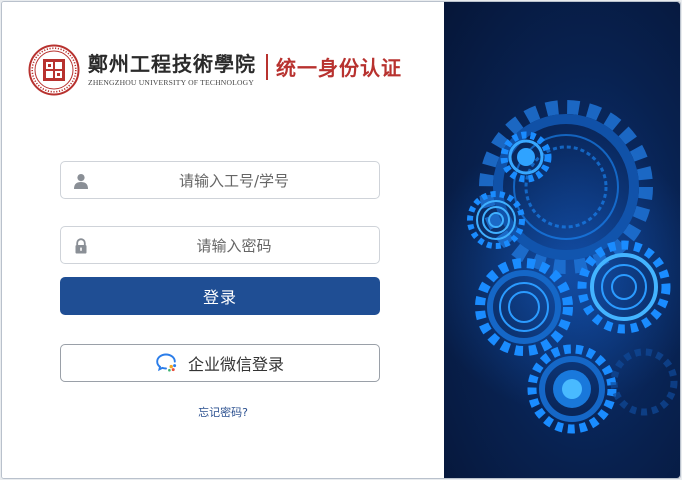 The height and width of the screenshot is (480, 682). I want to click on forgot-password-link: 忘记密码?, so click(223, 412).